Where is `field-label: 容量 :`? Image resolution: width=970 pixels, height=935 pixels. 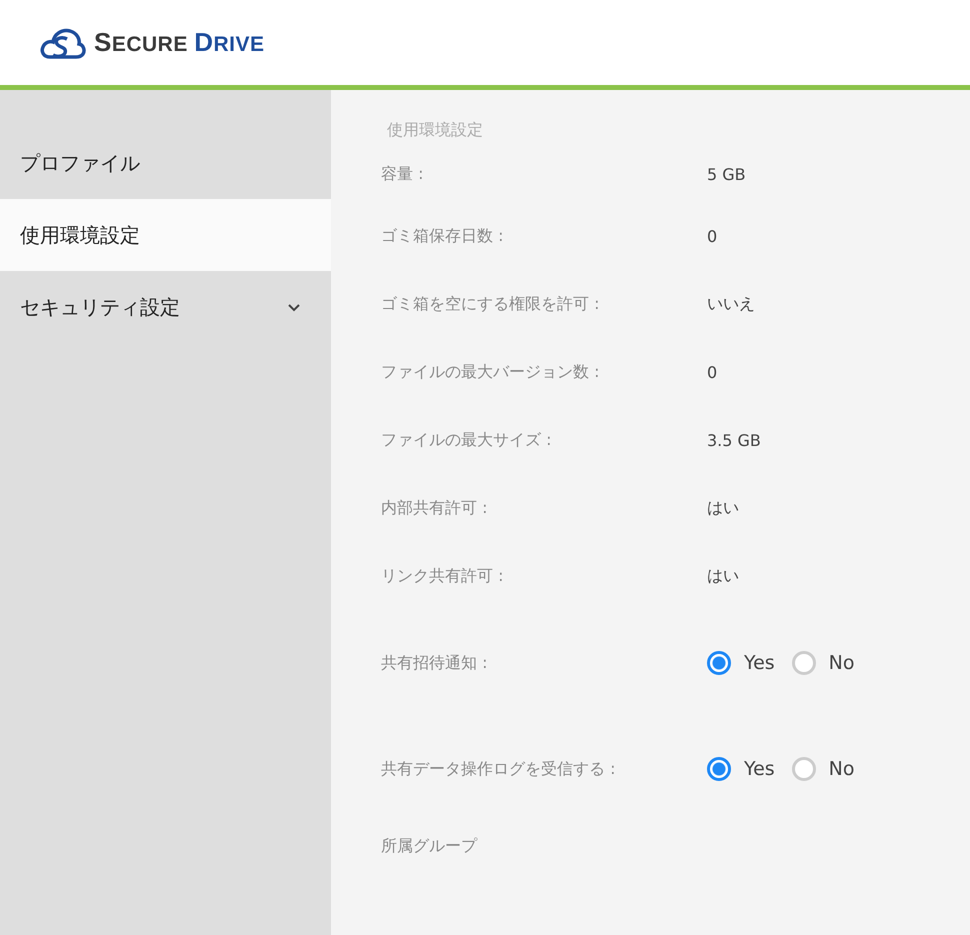
field-label: 容量 : is located at coordinates (402, 174).